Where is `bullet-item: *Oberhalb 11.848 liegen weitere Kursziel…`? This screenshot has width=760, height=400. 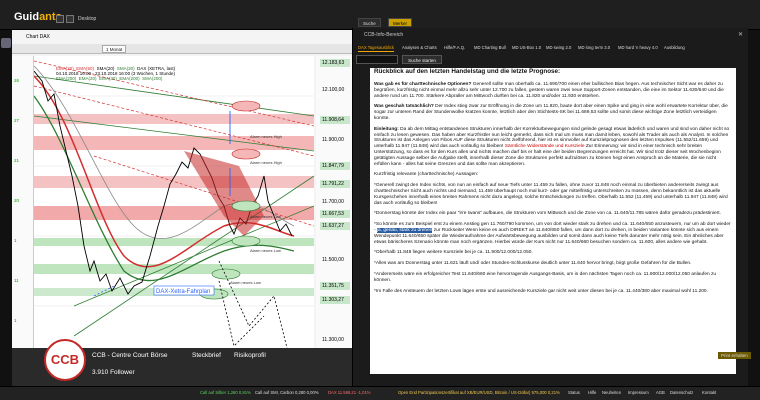 bullet-item: *Oberhalb 11.848 liegen weitere Kursziel… is located at coordinates (453, 253).